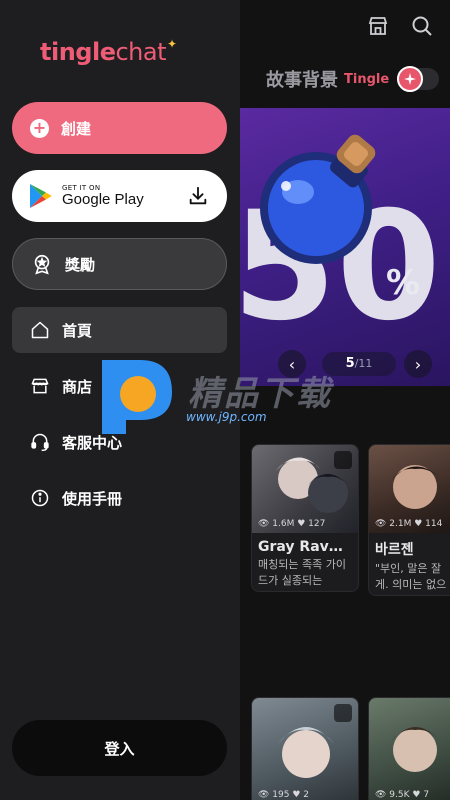 This screenshot has height=800, width=450. I want to click on card-name: 바르젠, so click(394, 550).